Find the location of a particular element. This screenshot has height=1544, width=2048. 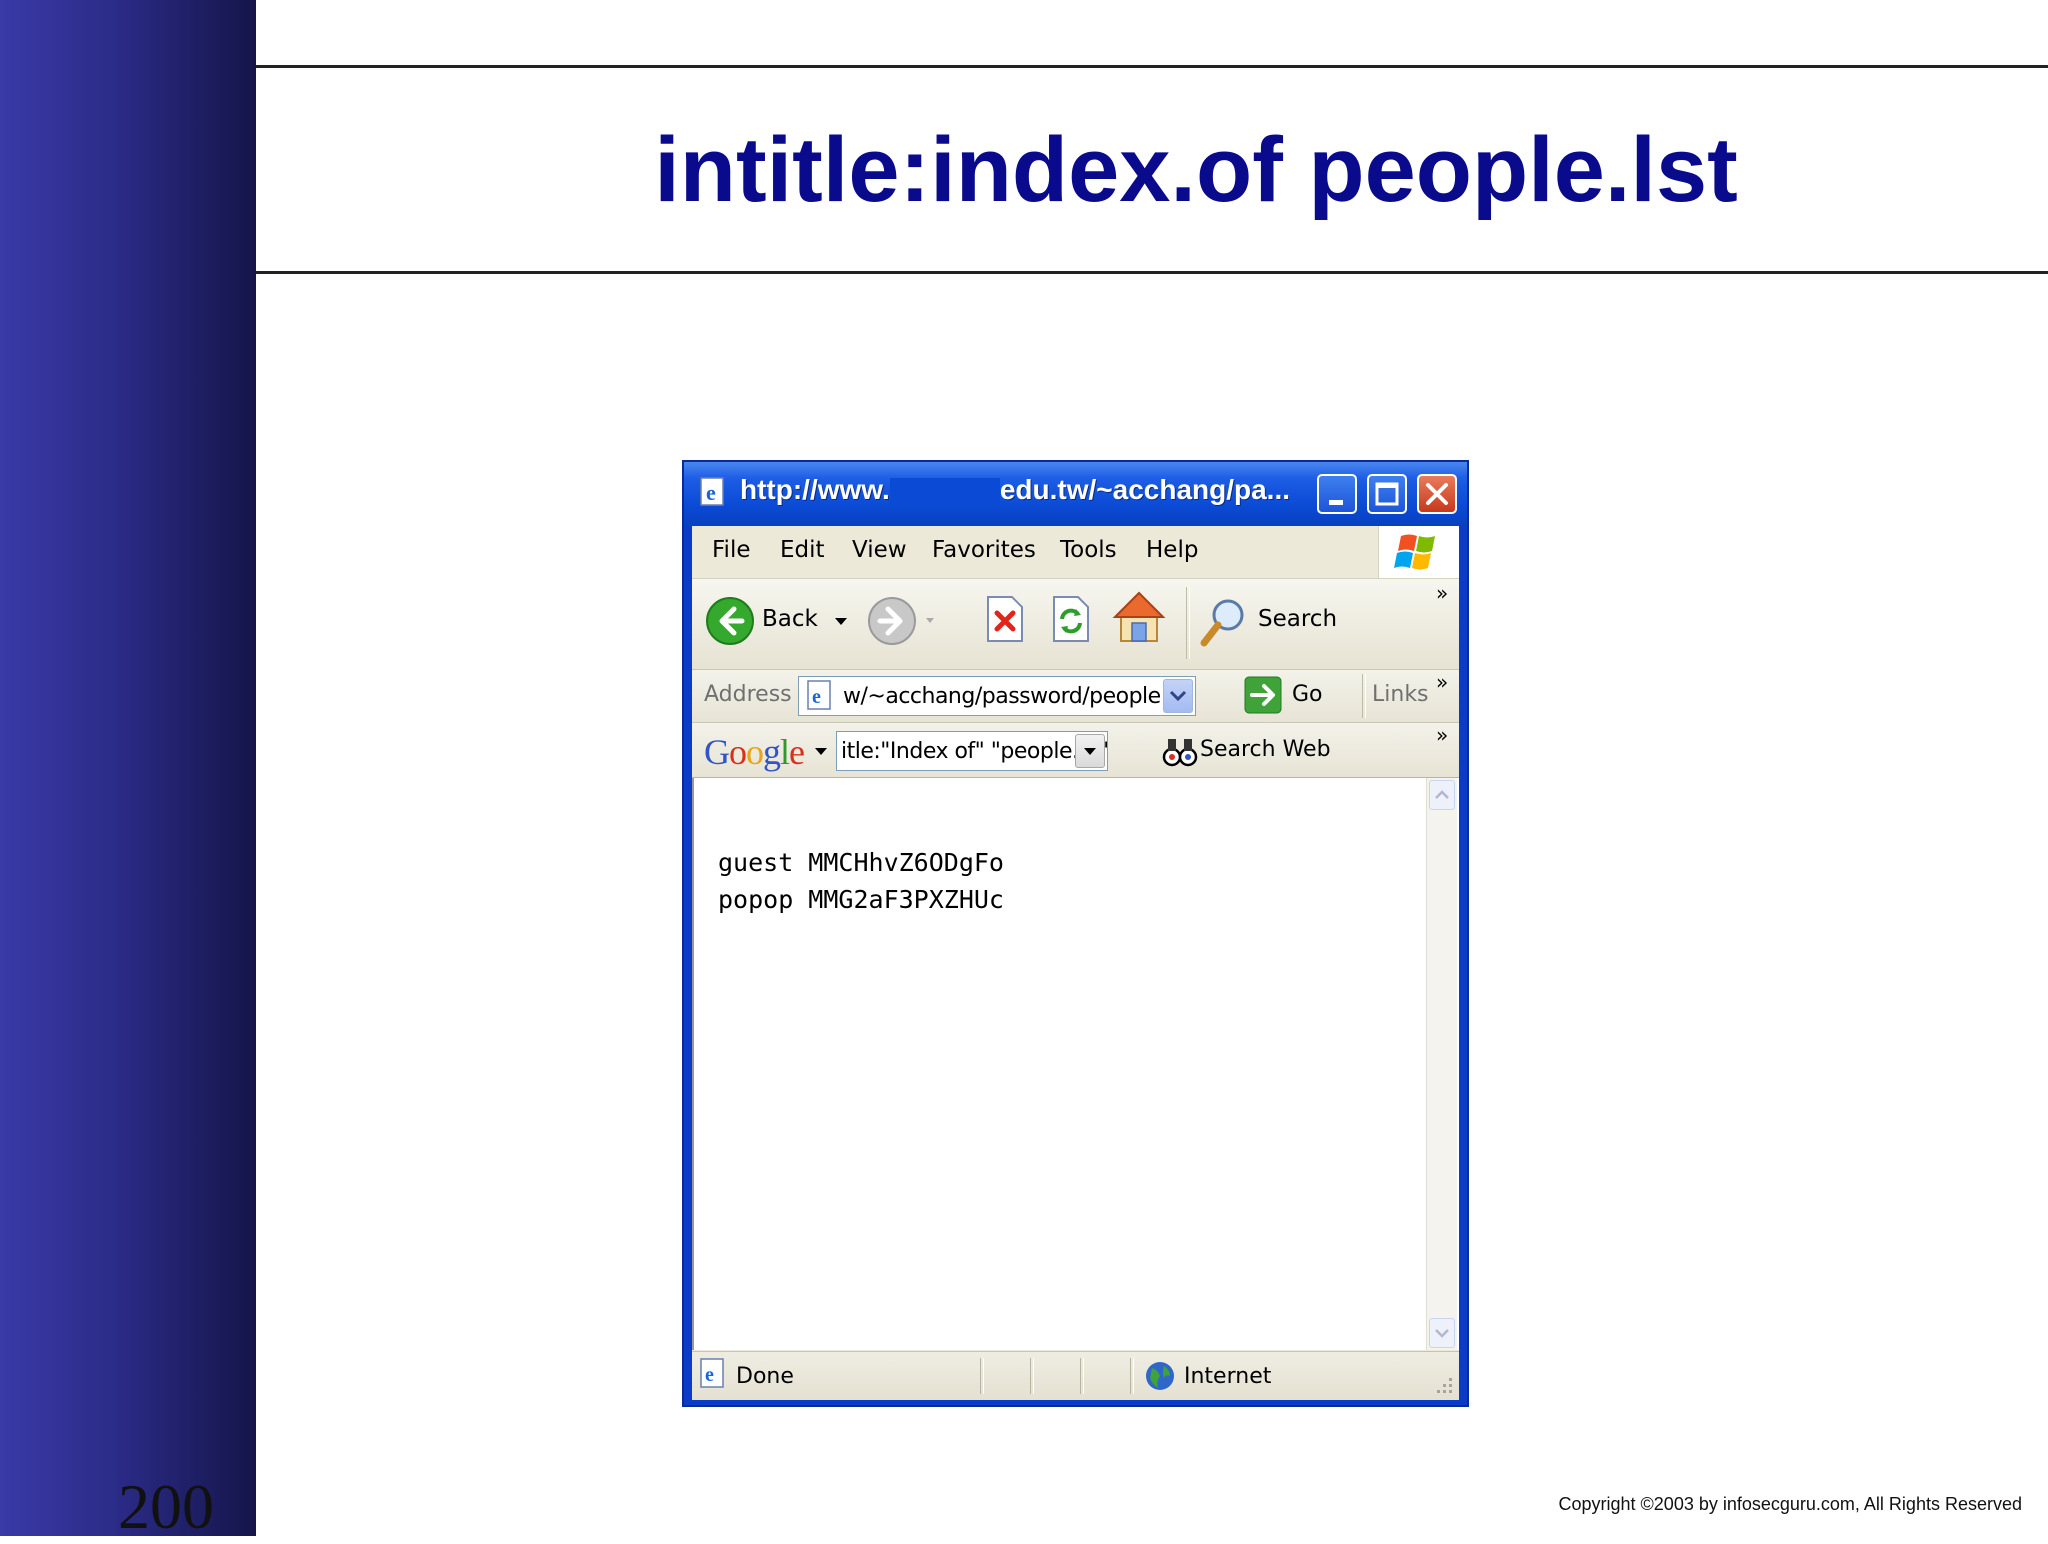

slide-number: 200 is located at coordinates (166, 1506).